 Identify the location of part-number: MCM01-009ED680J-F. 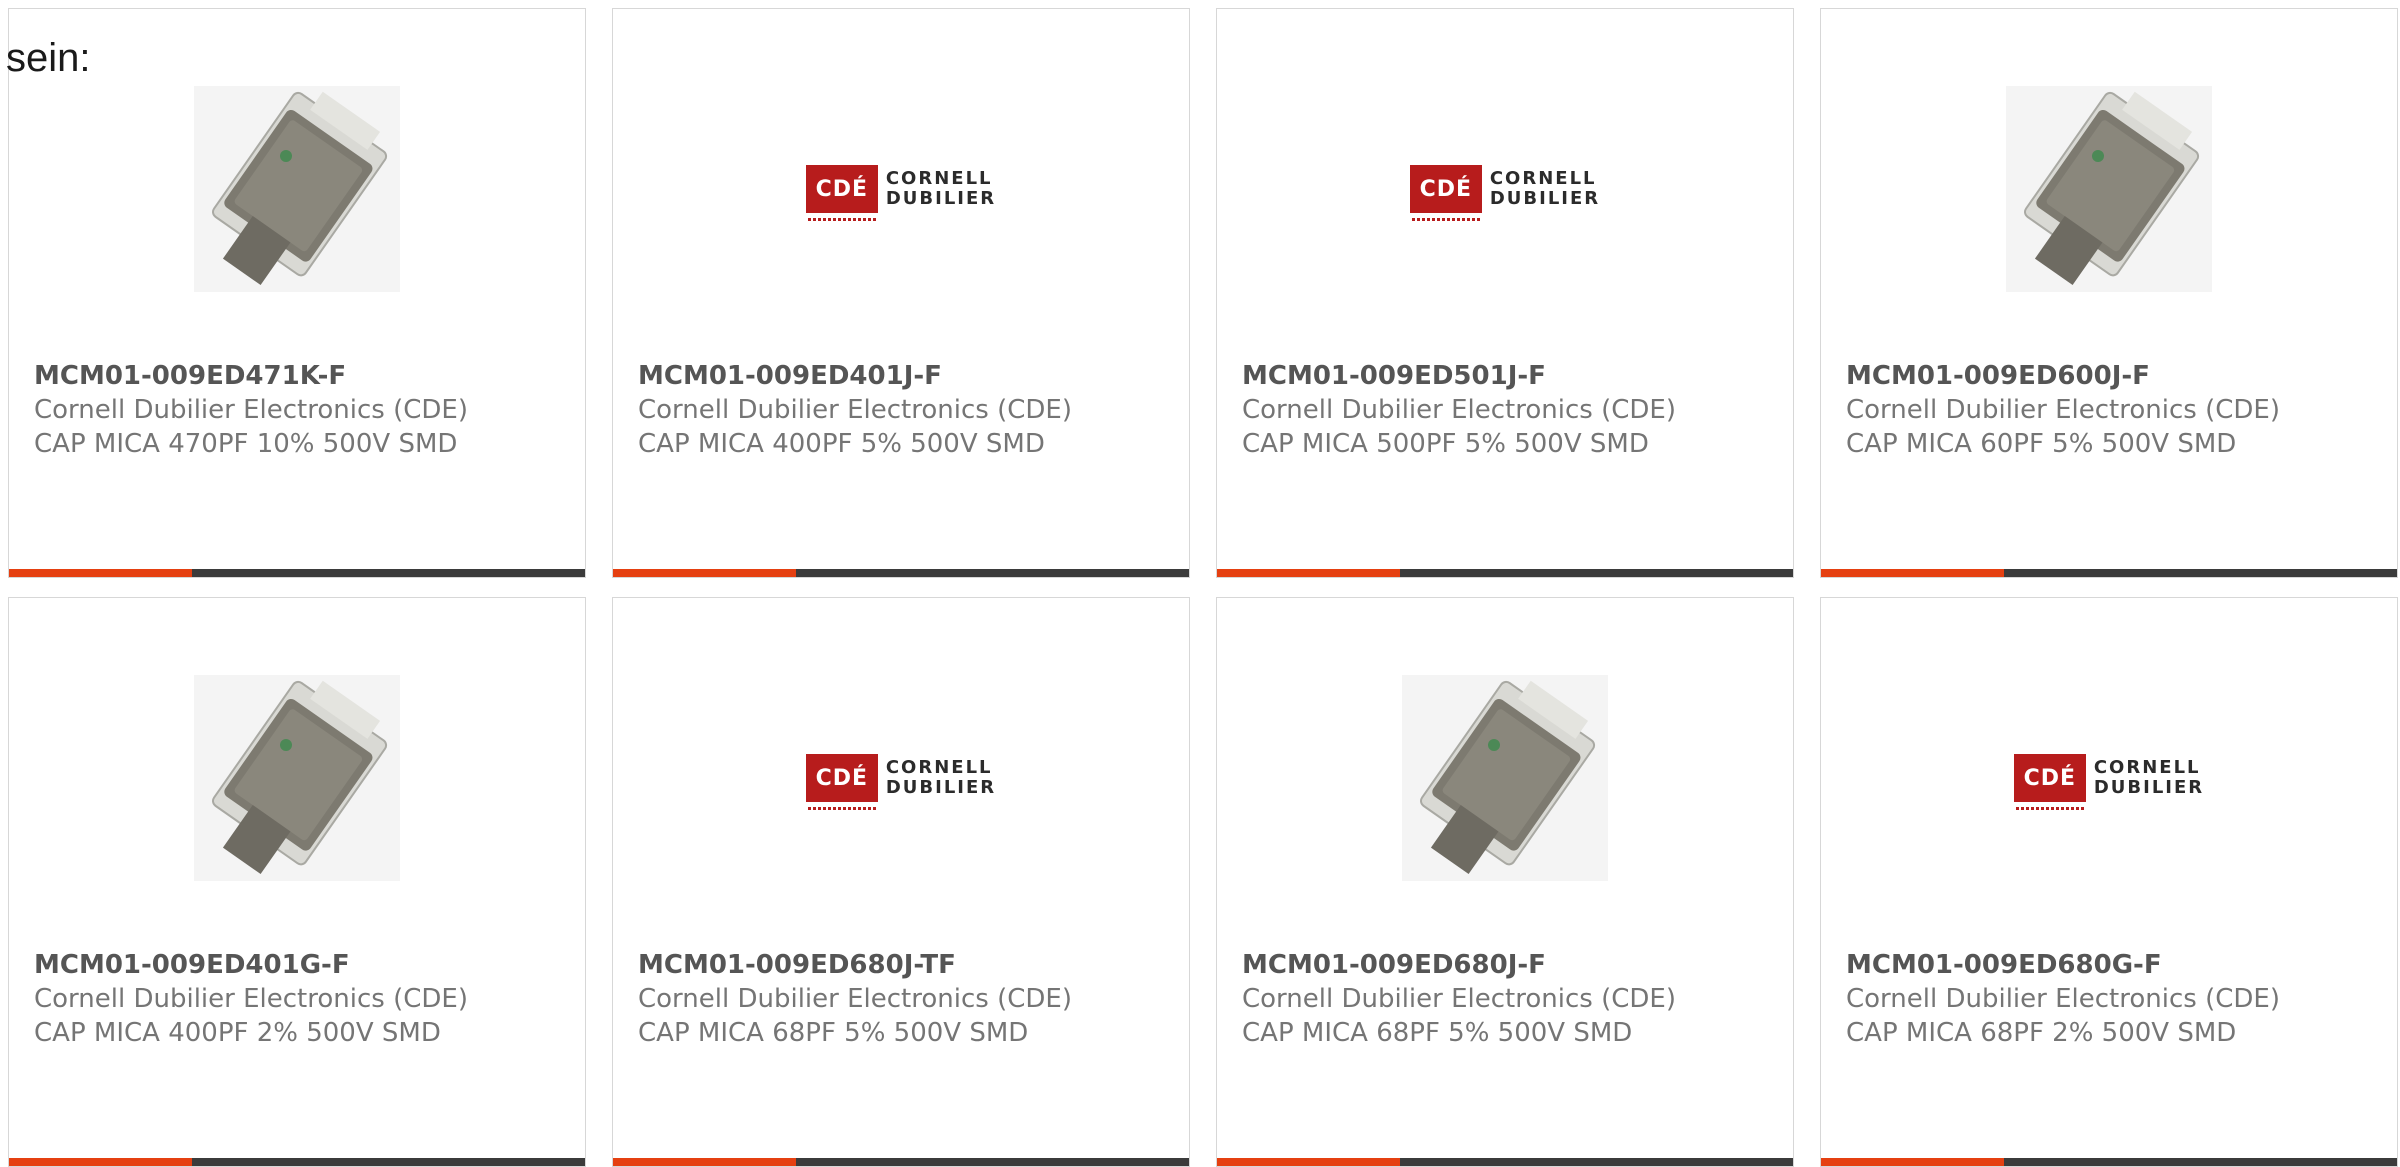
(1512, 965).